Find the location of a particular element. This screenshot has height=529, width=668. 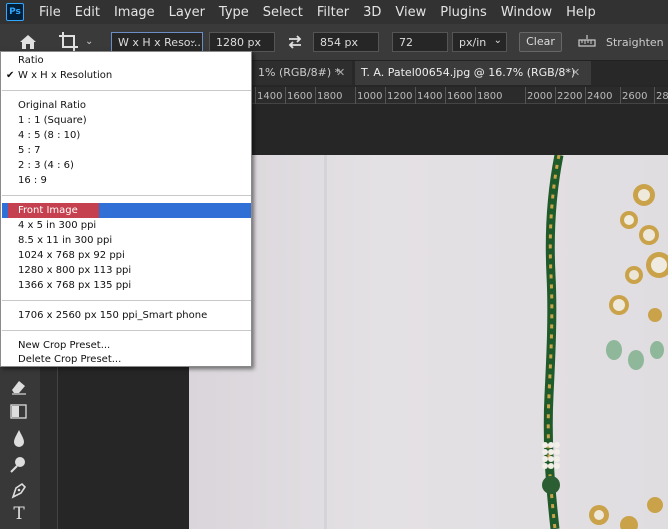

dd-item-1280x800: 1280 x 800 px 113 ppi is located at coordinates (126, 270).